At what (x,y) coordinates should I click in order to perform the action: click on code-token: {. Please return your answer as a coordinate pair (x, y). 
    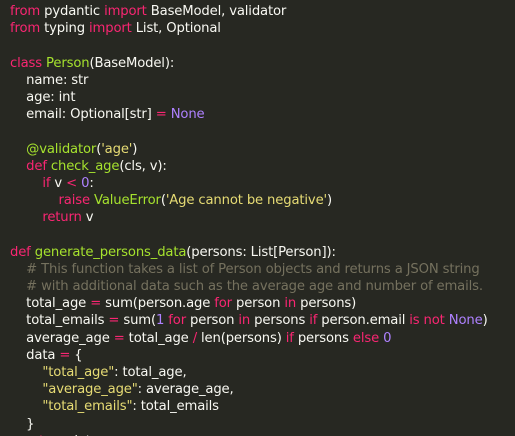
    Looking at the image, I should click on (76, 355).